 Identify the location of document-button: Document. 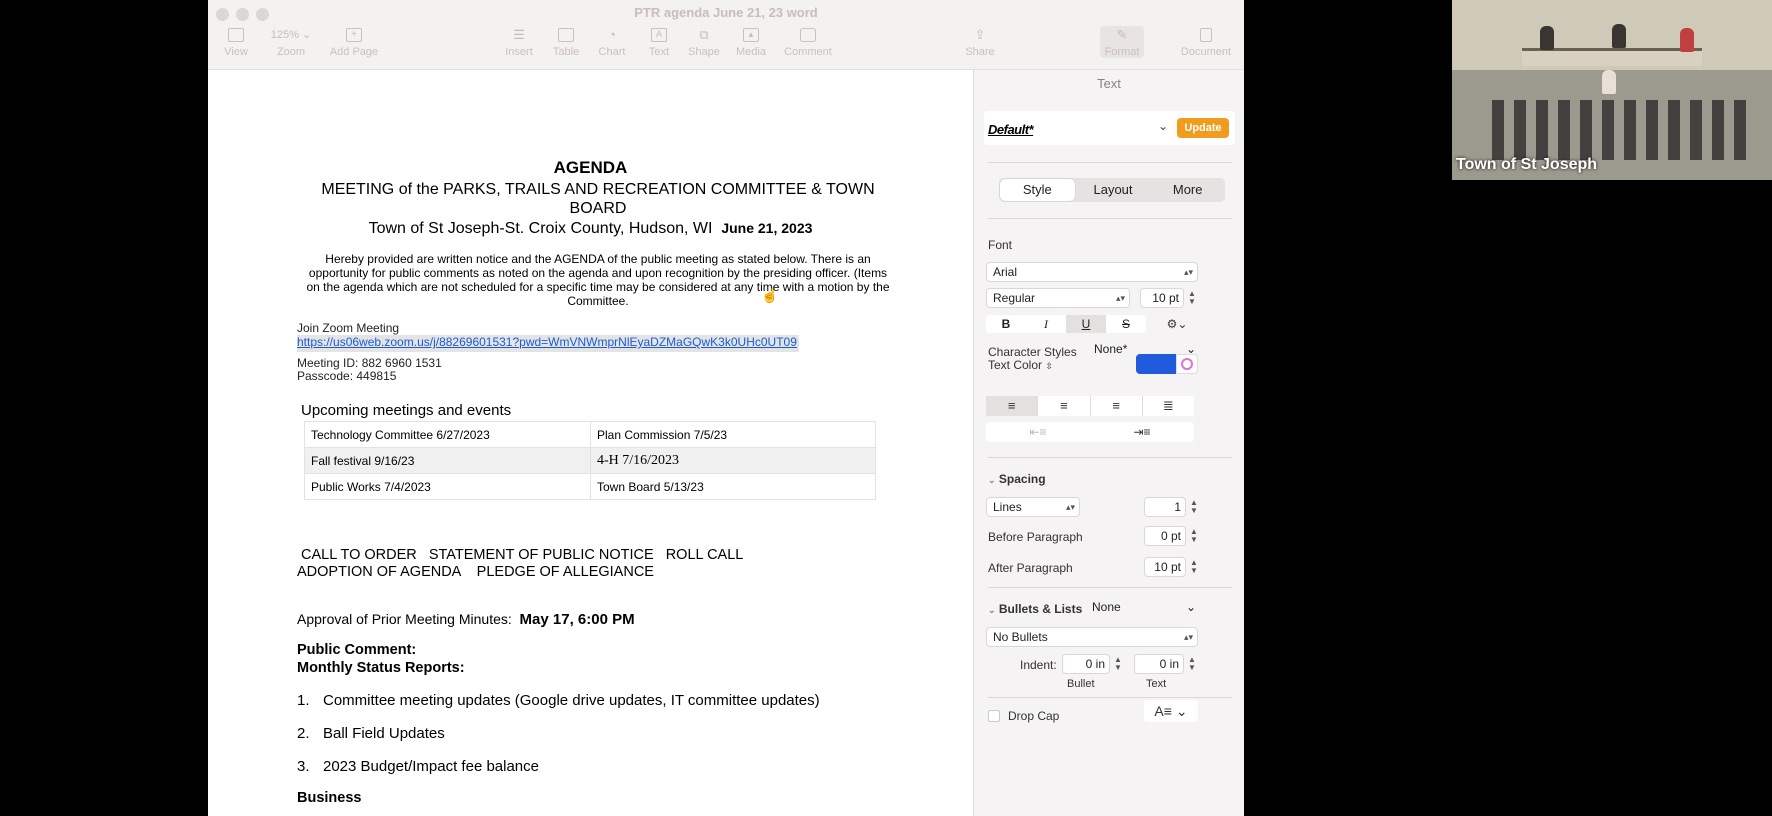
(1206, 43).